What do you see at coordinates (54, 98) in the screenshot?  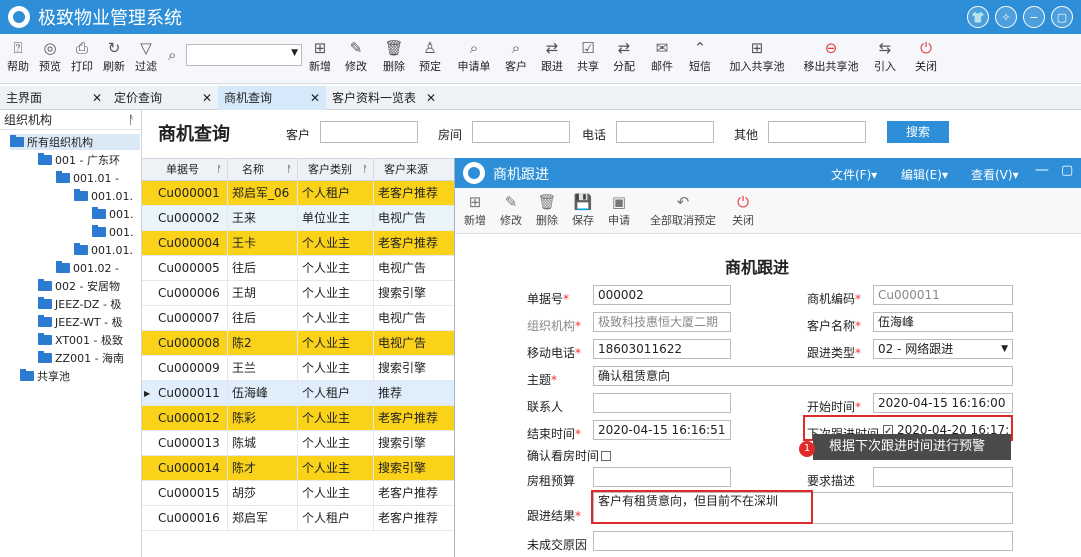 I see `tab-home: 主界面 ✕` at bounding box center [54, 98].